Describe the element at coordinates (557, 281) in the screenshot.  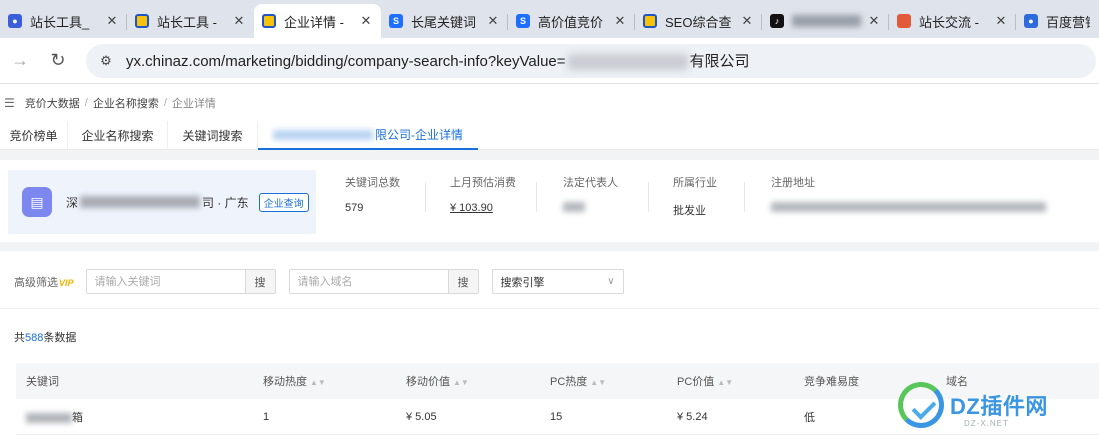
I see `search-engine-select: 搜索引擎 ∨` at that location.